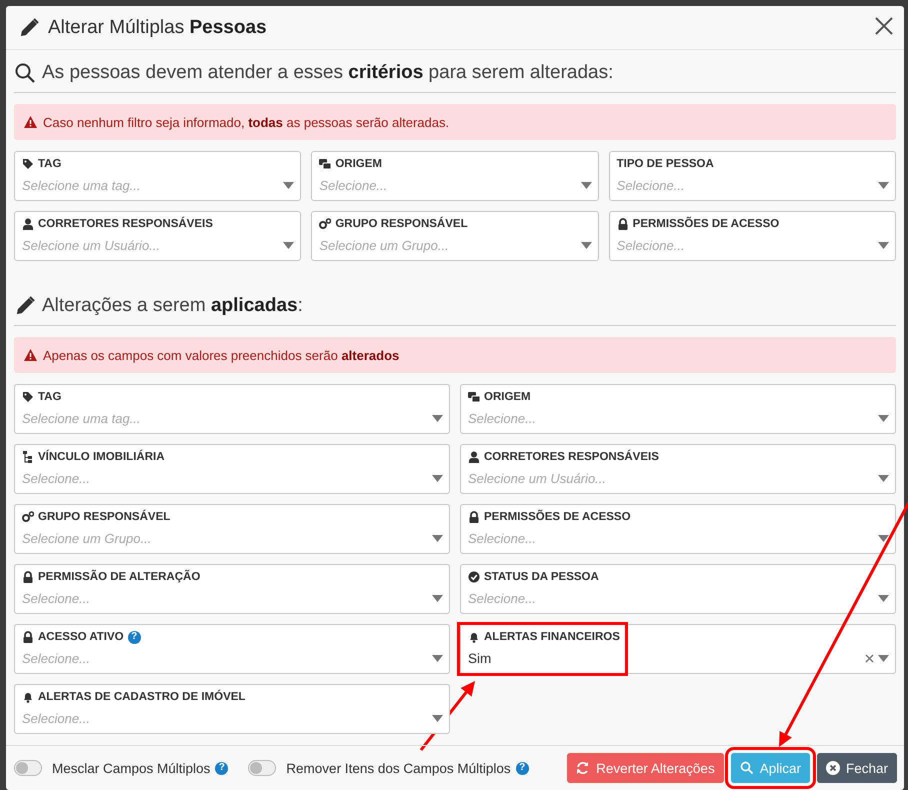 This screenshot has height=790, width=908. Describe the element at coordinates (480, 658) in the screenshot. I see `field-value: Sim` at that location.